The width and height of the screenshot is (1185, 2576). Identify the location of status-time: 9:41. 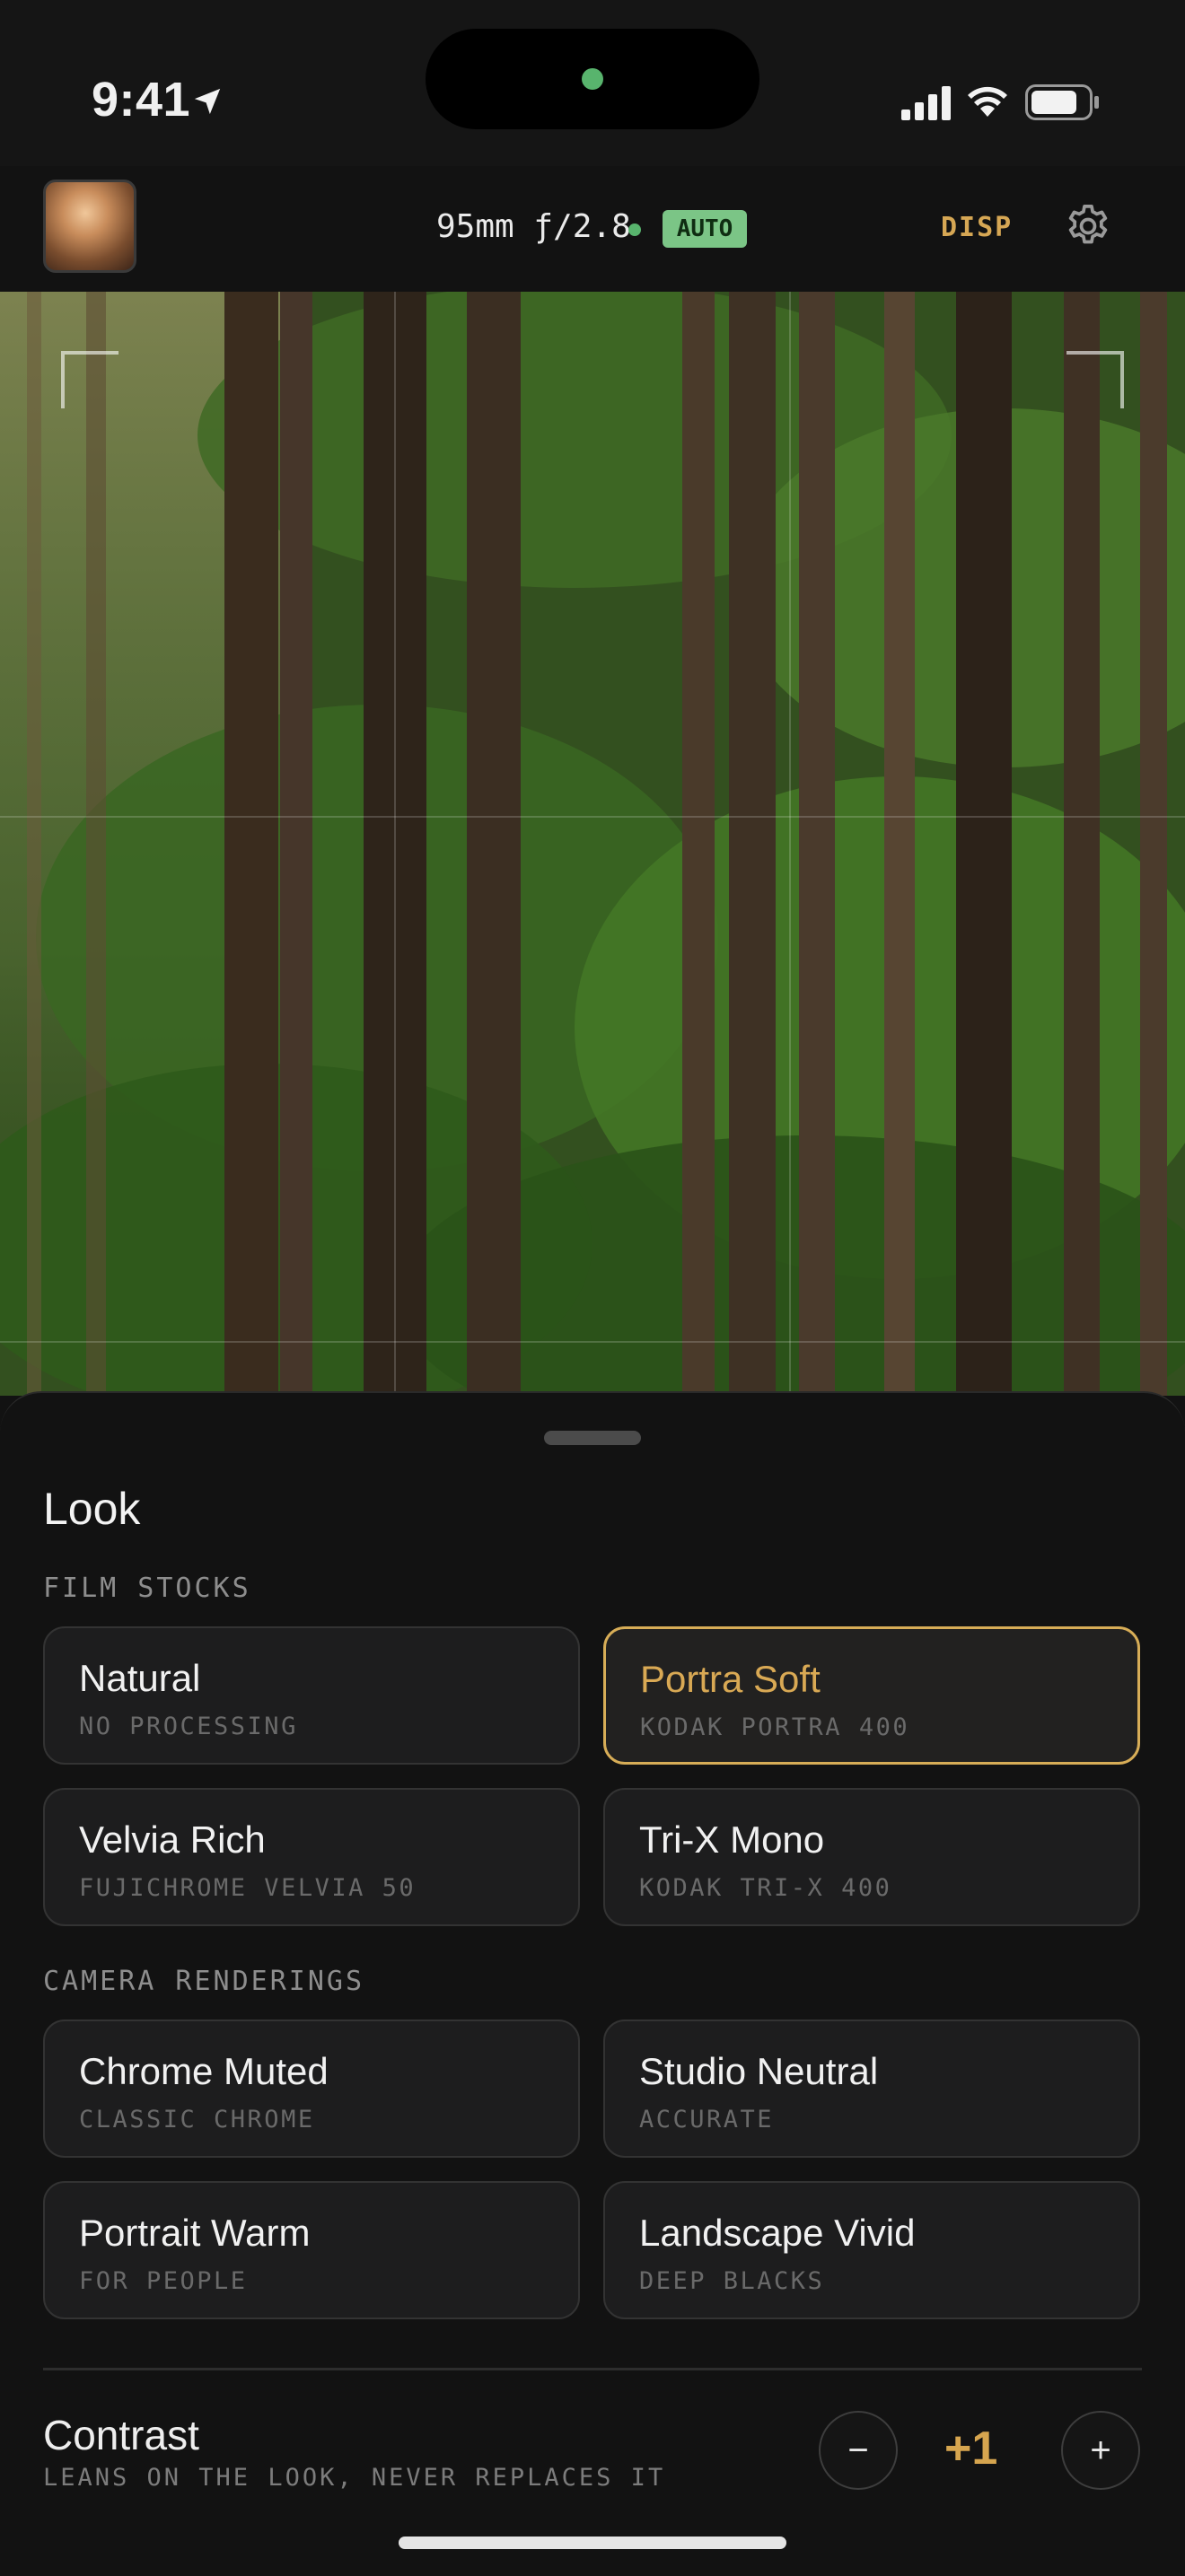
(141, 100).